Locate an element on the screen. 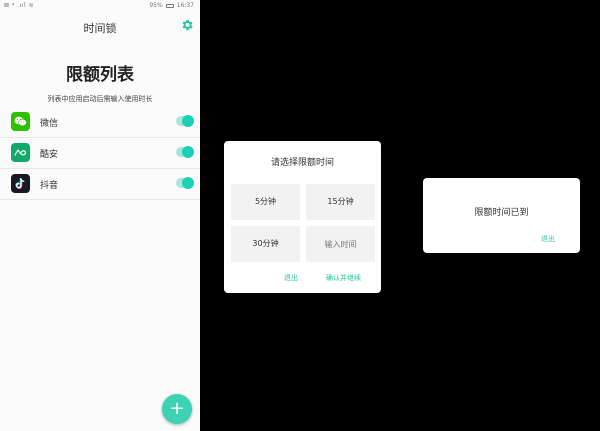 This screenshot has height=431, width=600. coolapk-icon is located at coordinates (20, 152).